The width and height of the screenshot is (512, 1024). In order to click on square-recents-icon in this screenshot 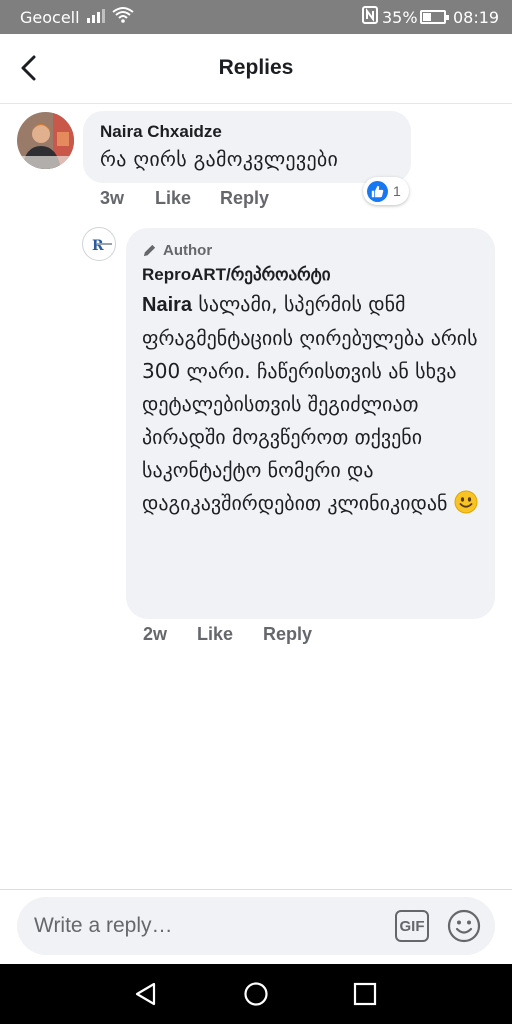, I will do `click(365, 994)`.